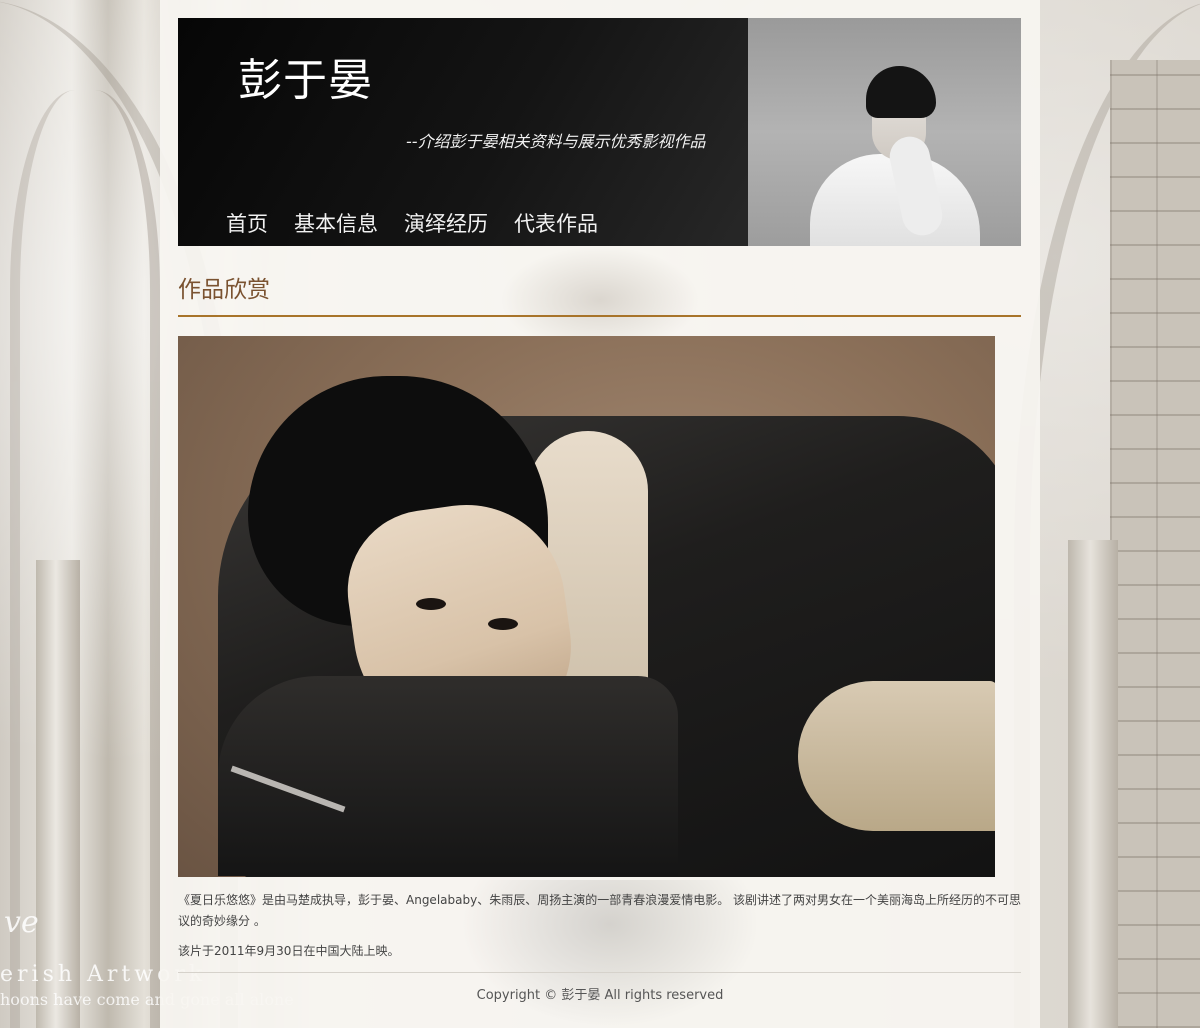  Describe the element at coordinates (305, 80) in the screenshot. I see `site-title: 彭于晏` at that location.